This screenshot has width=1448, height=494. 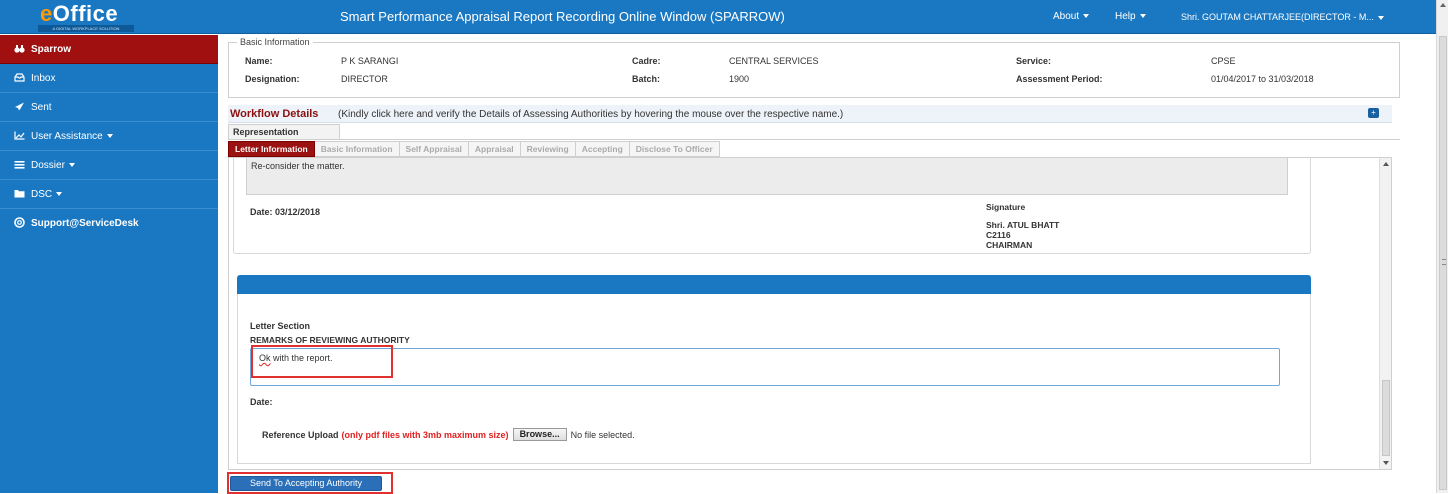 What do you see at coordinates (425, 434) in the screenshot?
I see `upload-size-note: (only pdf files with 3mb maximum size)` at bounding box center [425, 434].